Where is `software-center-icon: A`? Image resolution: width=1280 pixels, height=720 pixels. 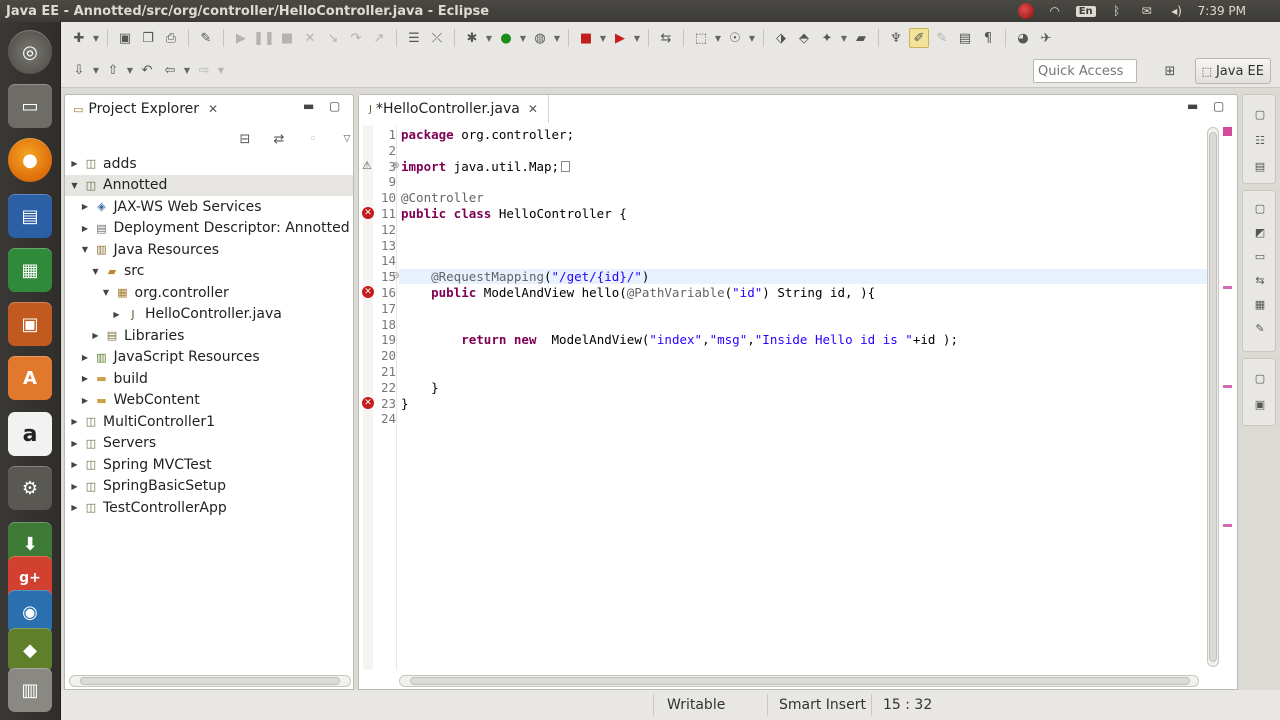 software-center-icon: A is located at coordinates (30, 378).